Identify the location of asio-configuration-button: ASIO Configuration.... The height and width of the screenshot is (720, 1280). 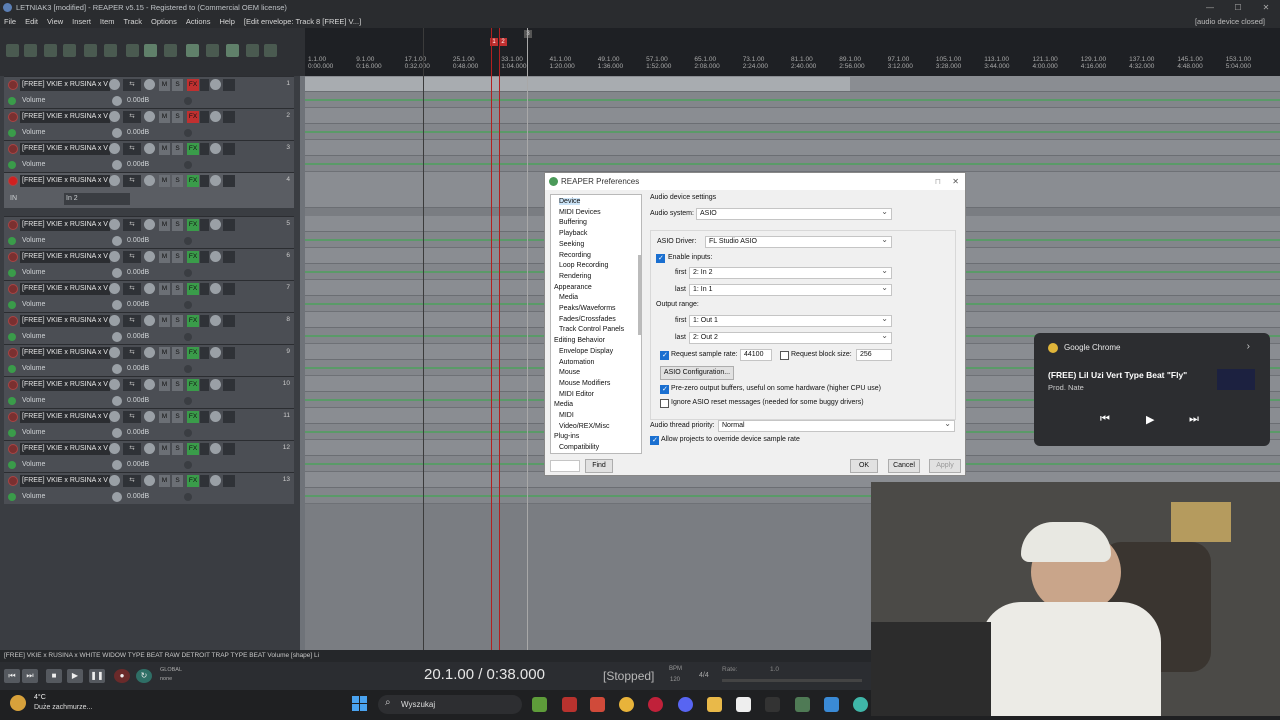
(697, 373).